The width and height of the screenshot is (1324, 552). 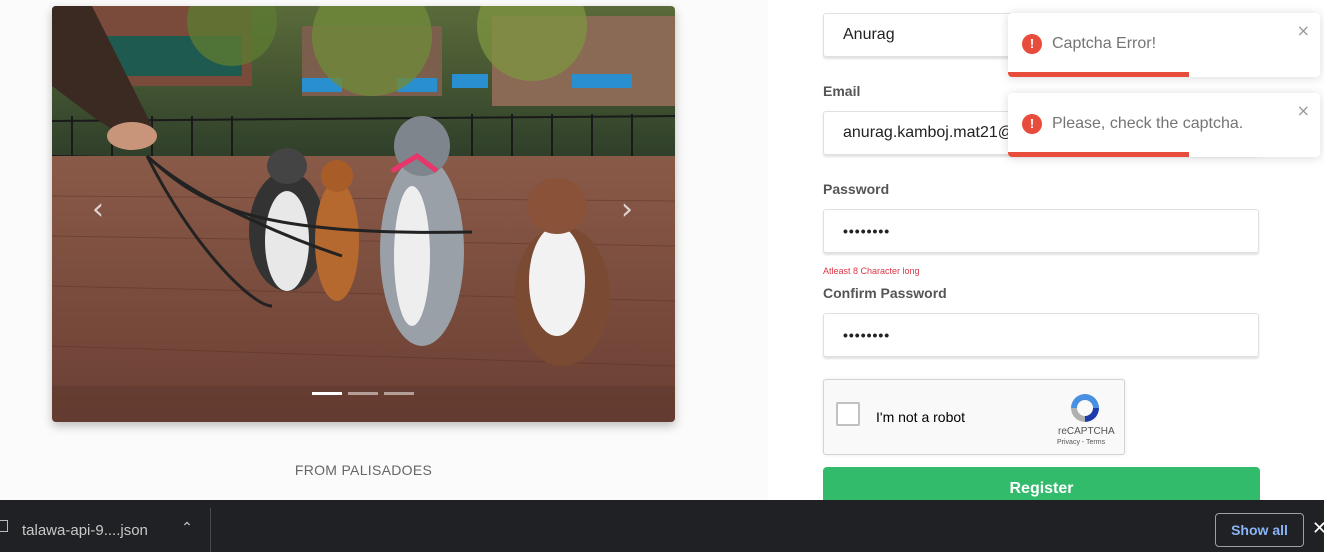 What do you see at coordinates (1318, 528) in the screenshot?
I see `close-icon: ✕` at bounding box center [1318, 528].